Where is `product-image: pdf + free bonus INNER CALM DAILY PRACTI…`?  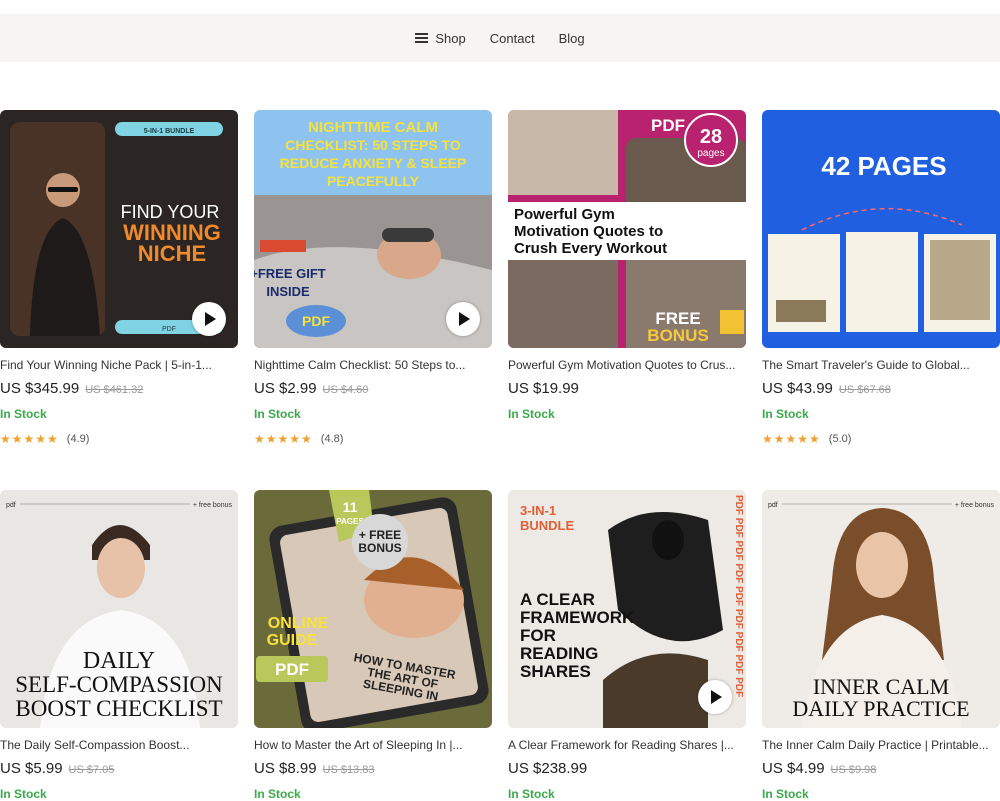 product-image: pdf + free bonus INNER CALM DAILY PRACTI… is located at coordinates (881, 609).